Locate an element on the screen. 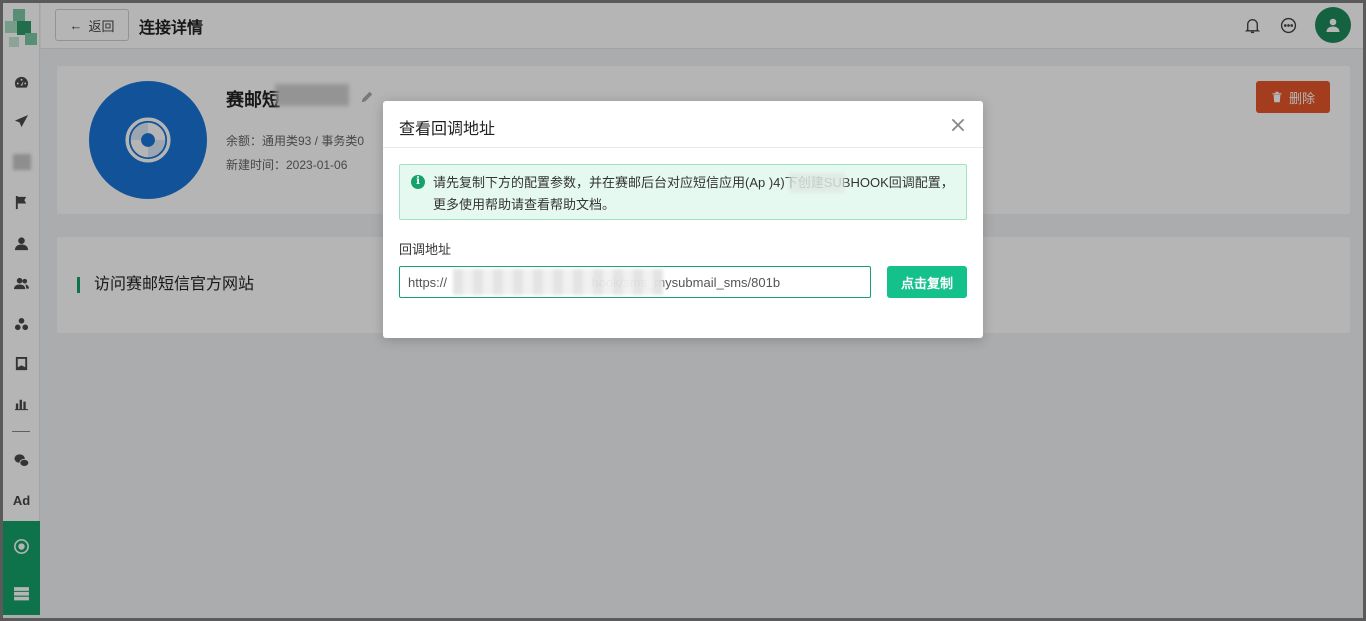 This screenshot has width=1366, height=621. callback-url-label: 回调地址 is located at coordinates (425, 249).